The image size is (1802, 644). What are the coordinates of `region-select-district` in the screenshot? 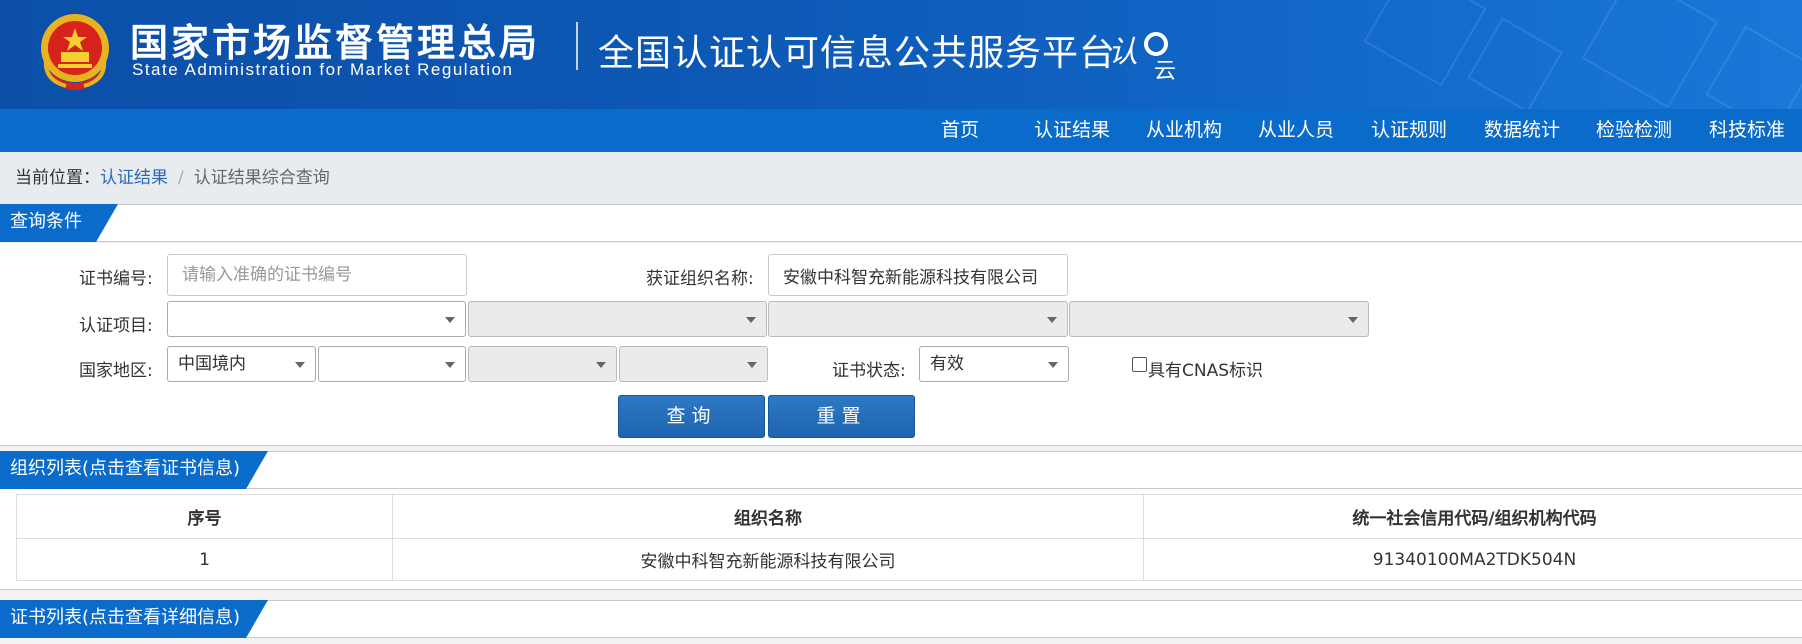 It's located at (693, 364).